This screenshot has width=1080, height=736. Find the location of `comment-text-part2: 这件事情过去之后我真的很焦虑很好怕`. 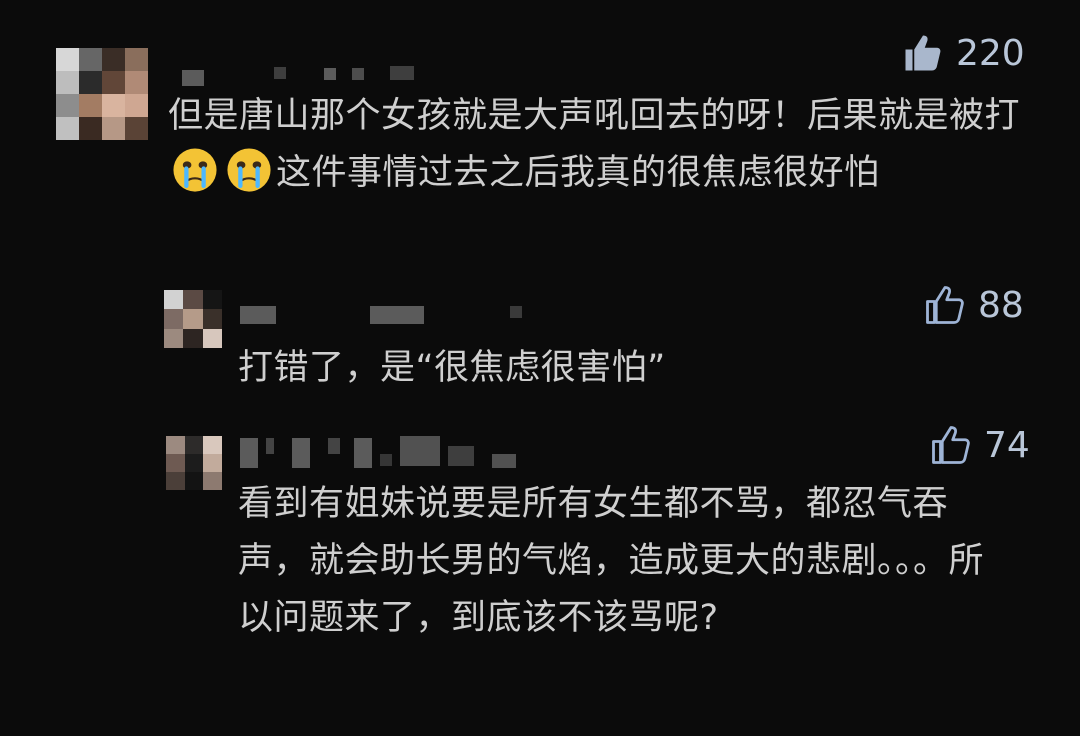

comment-text-part2: 这件事情过去之后我真的很焦虑很好怕 is located at coordinates (578, 173).